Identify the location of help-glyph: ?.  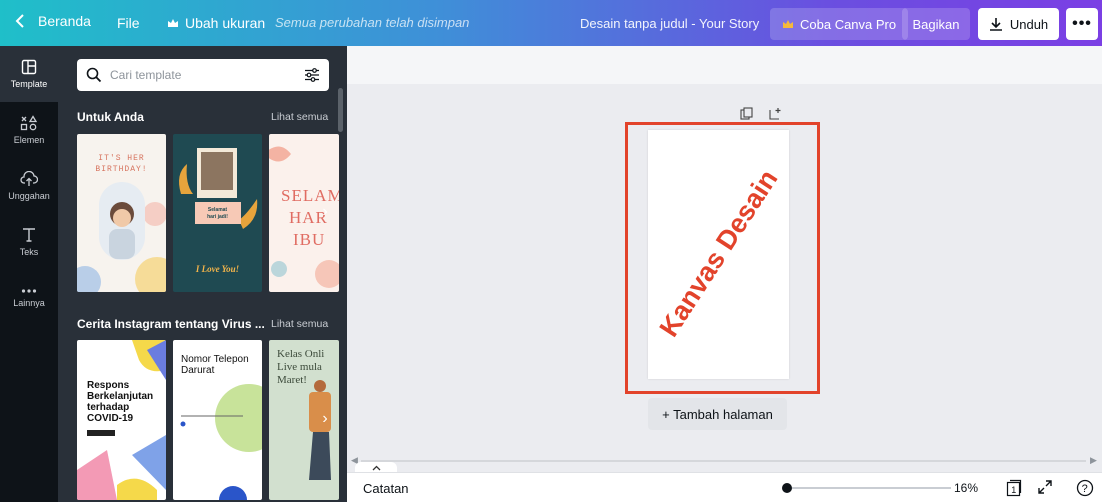
(1085, 489).